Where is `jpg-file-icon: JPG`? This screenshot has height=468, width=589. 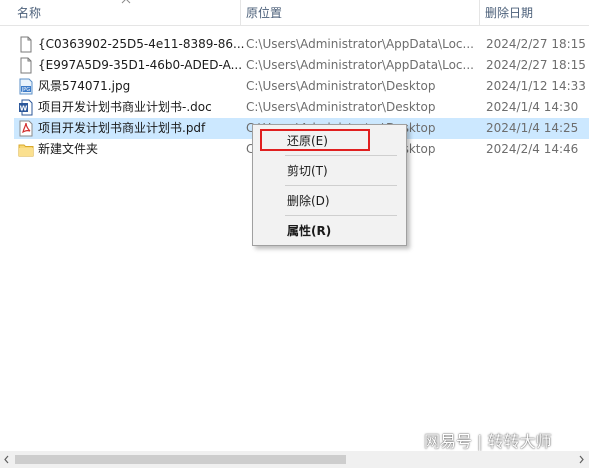
jpg-file-icon: JPG is located at coordinates (26, 86).